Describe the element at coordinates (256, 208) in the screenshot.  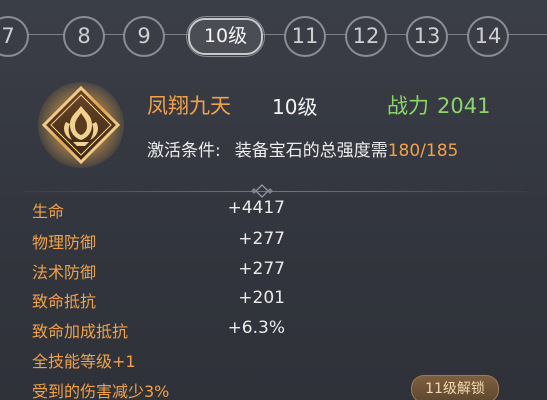
I see `stat-value: +4417` at that location.